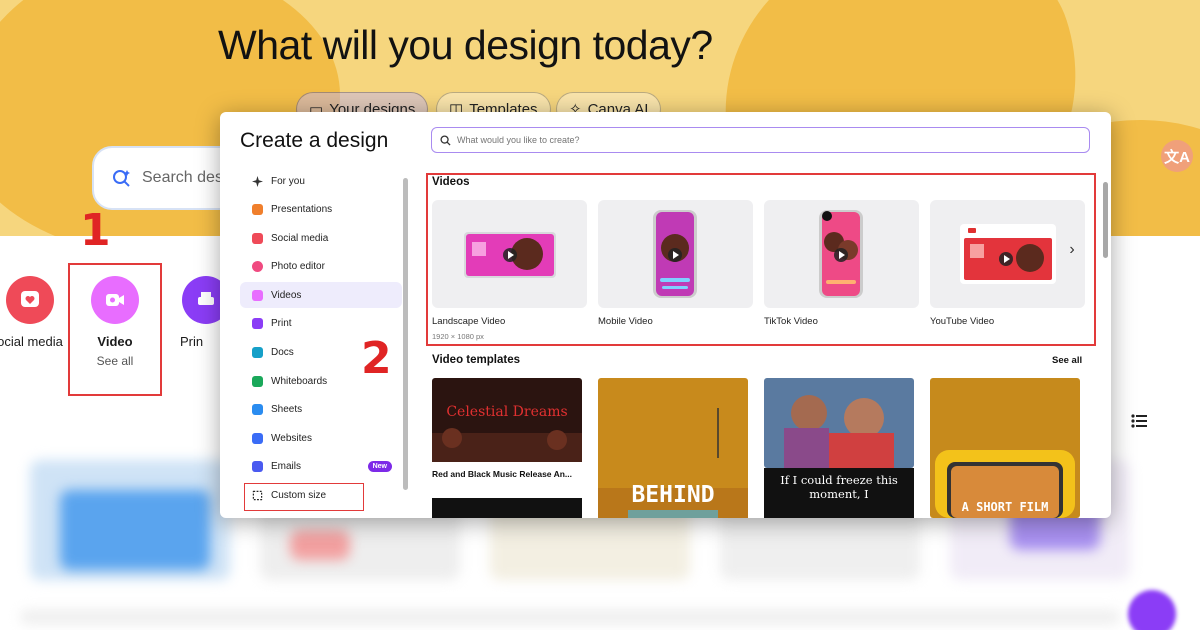  Describe the element at coordinates (405, 334) in the screenshot. I see `sidebar-scrollbar` at that location.